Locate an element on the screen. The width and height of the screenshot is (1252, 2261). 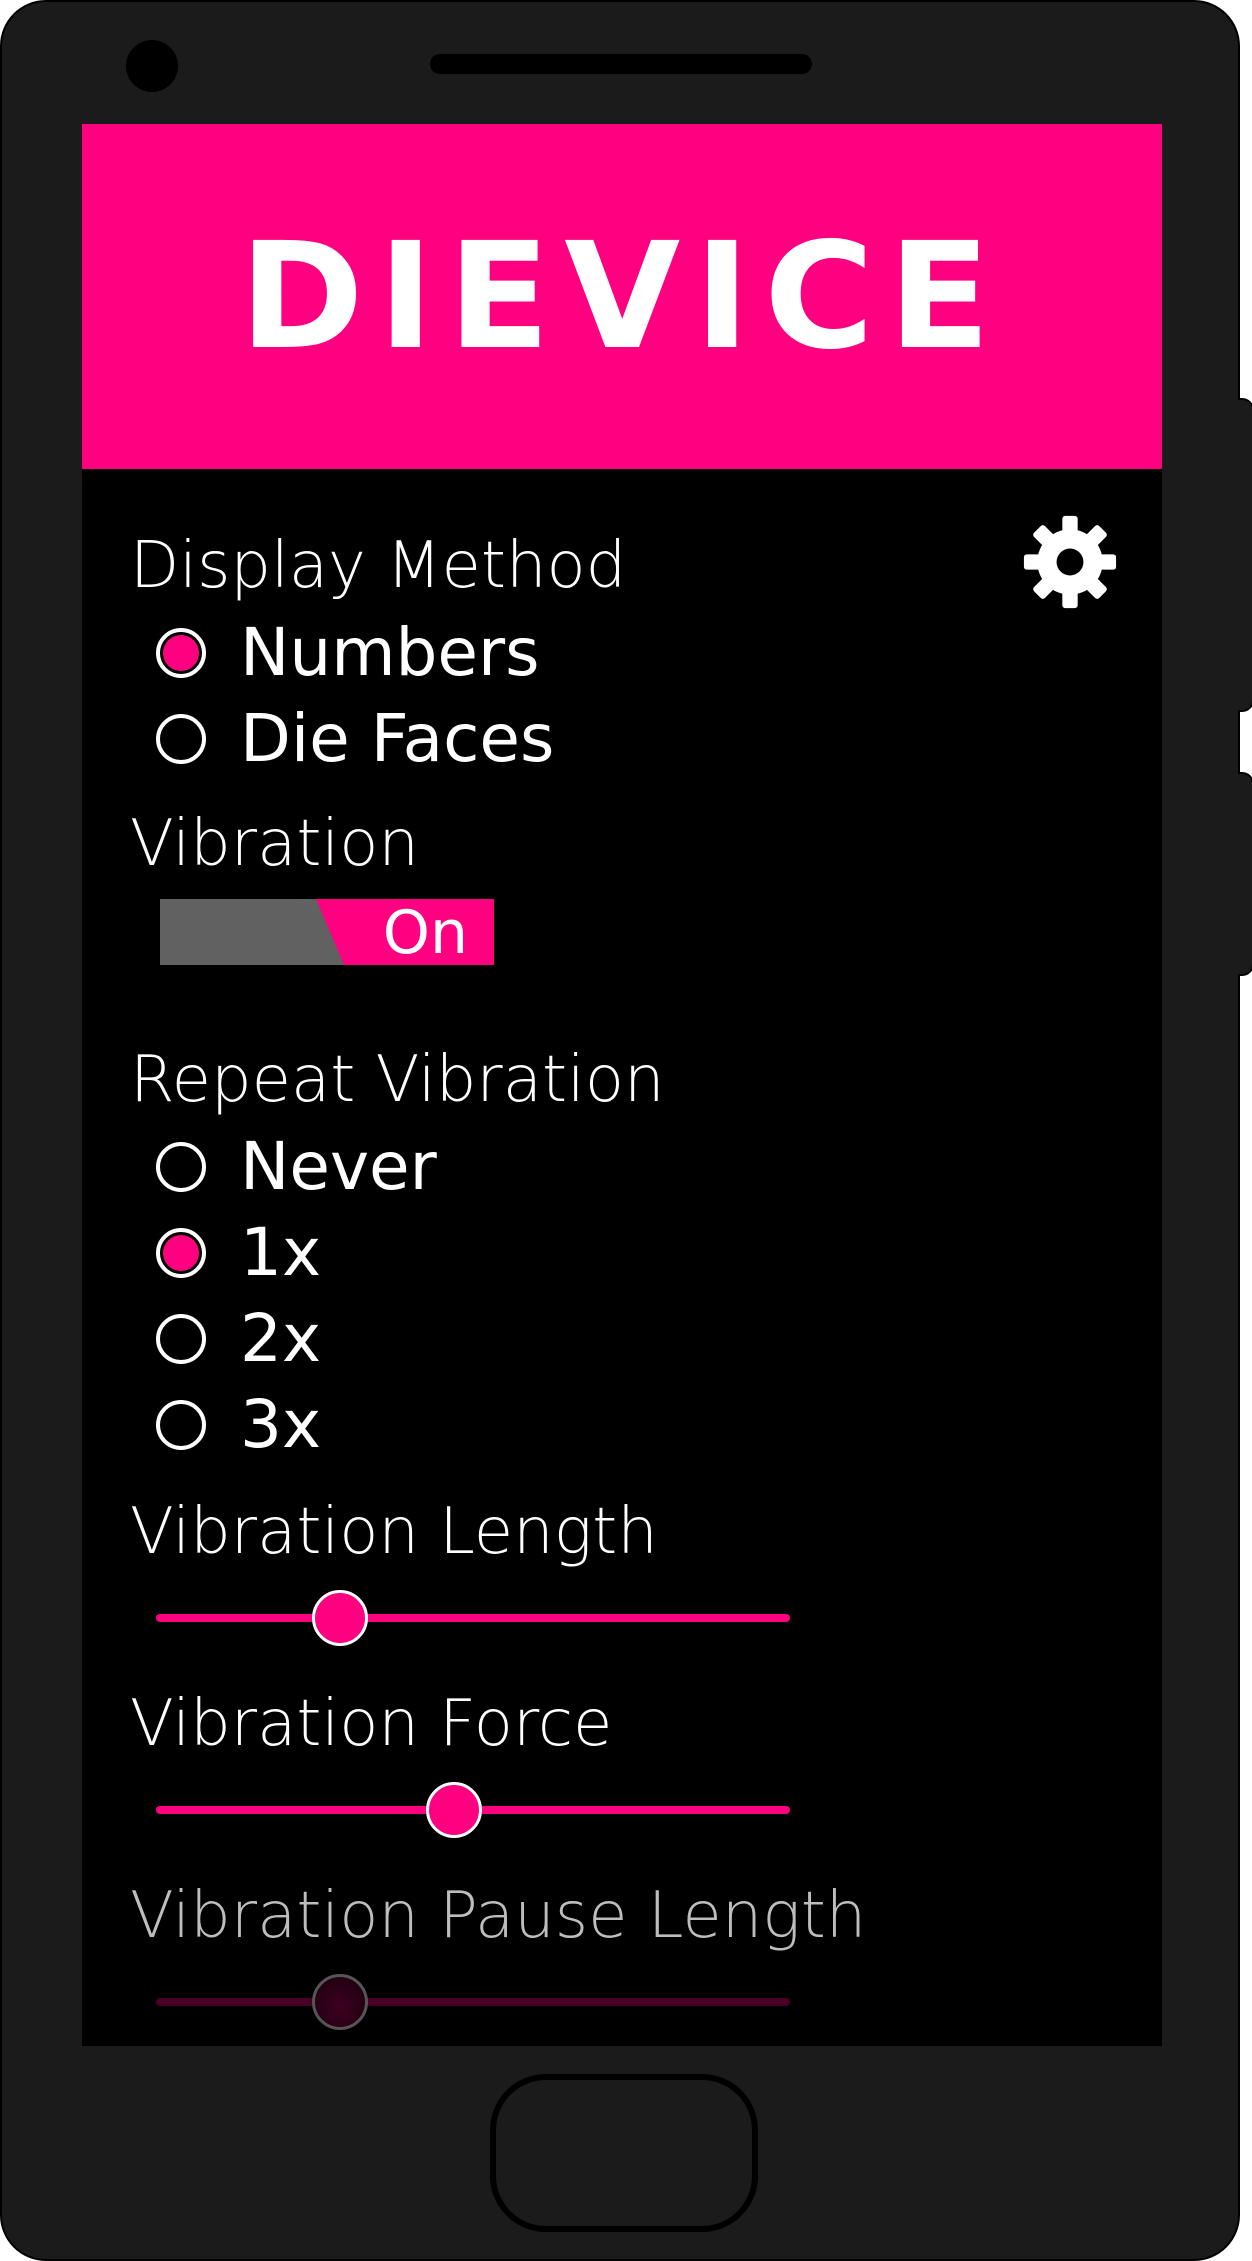
gear-icon is located at coordinates (1070, 562).